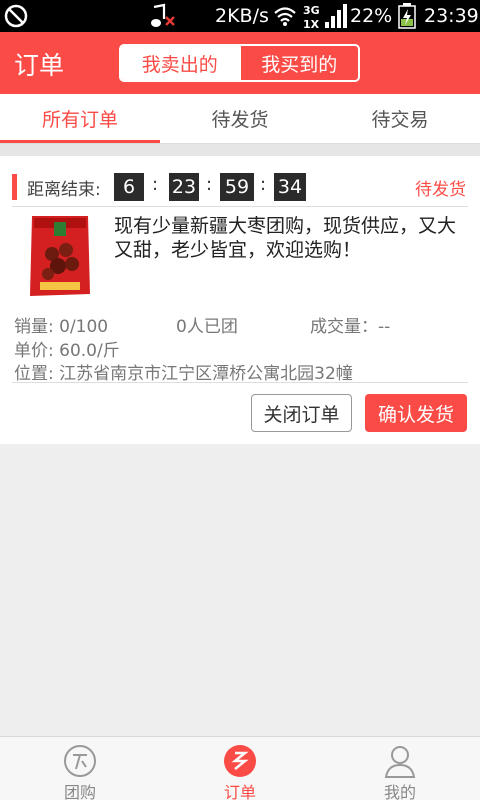  I want to click on status-bar: 2KB/s 3G 1X 22% 23:39, so click(240, 16).